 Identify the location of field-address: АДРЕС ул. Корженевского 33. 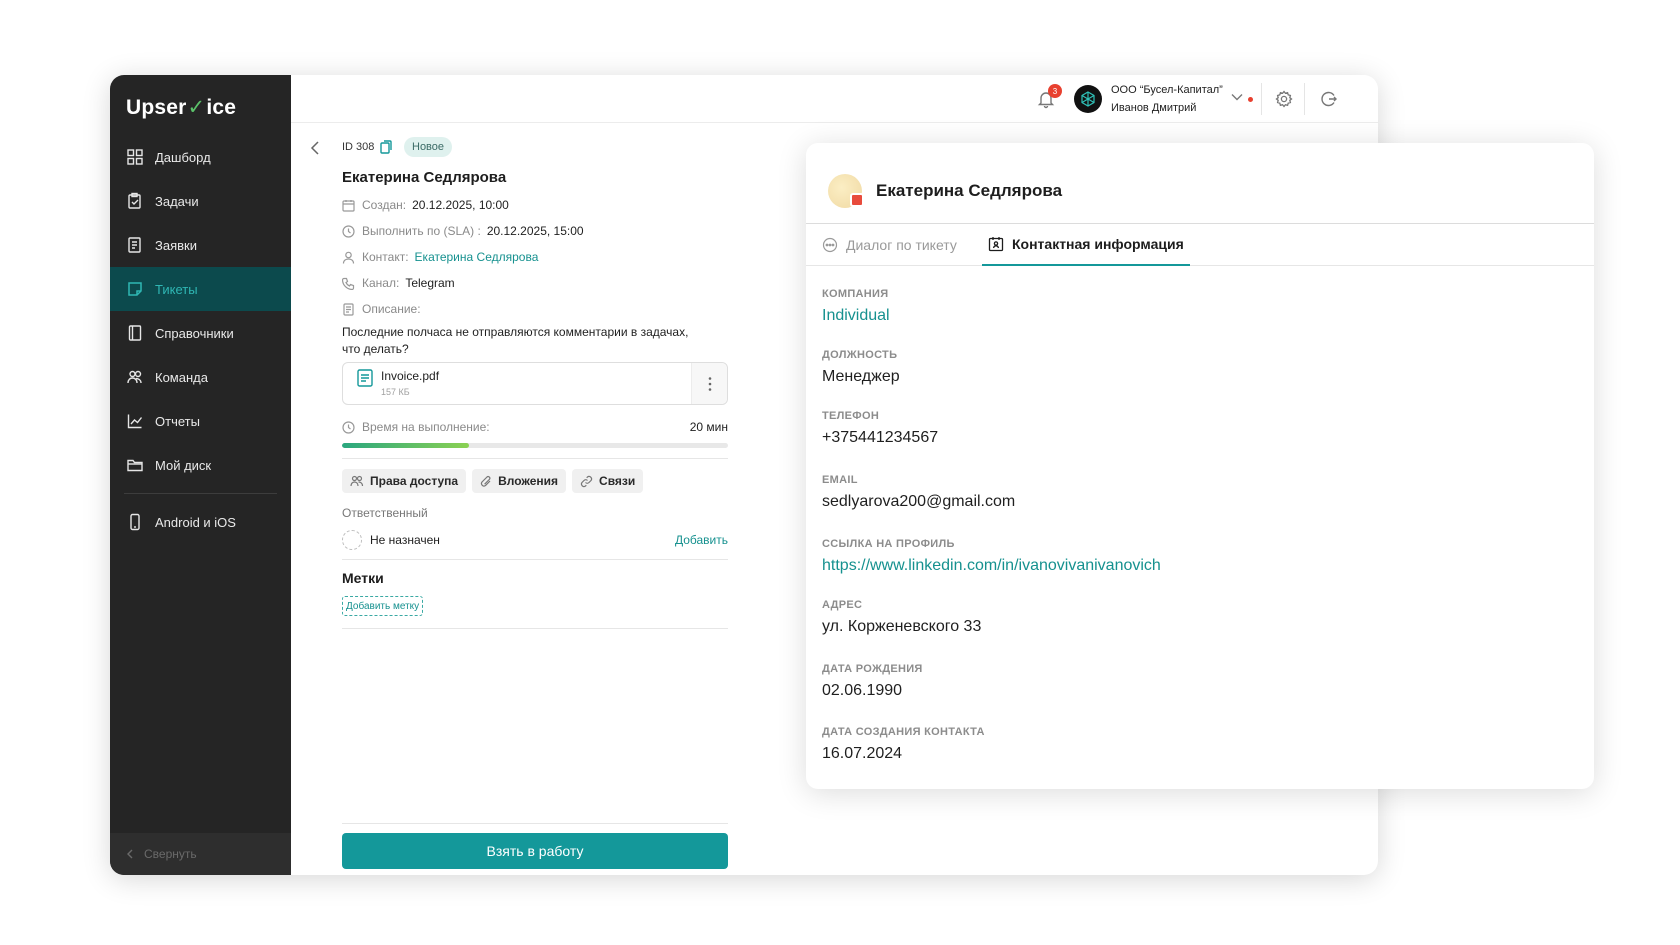
(901, 617).